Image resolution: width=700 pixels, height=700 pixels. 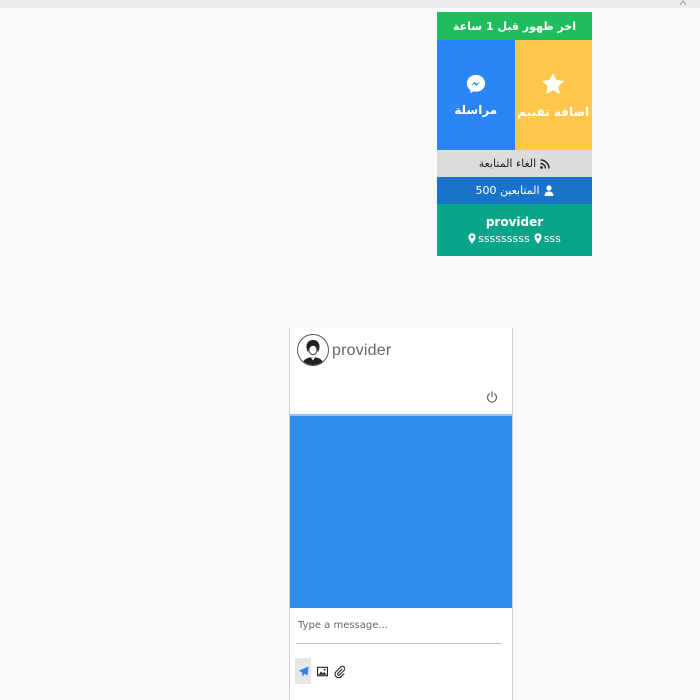 I want to click on star-icon, so click(x=553, y=83).